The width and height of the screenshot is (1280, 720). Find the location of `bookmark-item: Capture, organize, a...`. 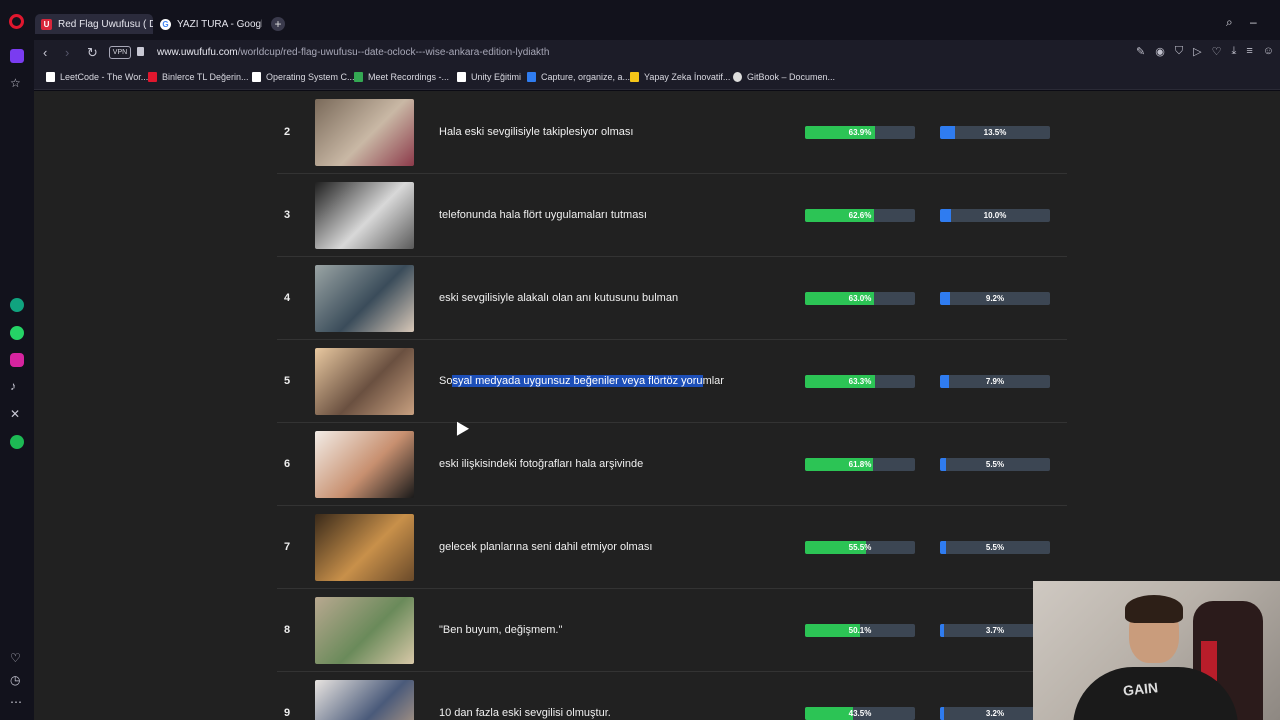

bookmark-item: Capture, organize, a... is located at coordinates (578, 77).